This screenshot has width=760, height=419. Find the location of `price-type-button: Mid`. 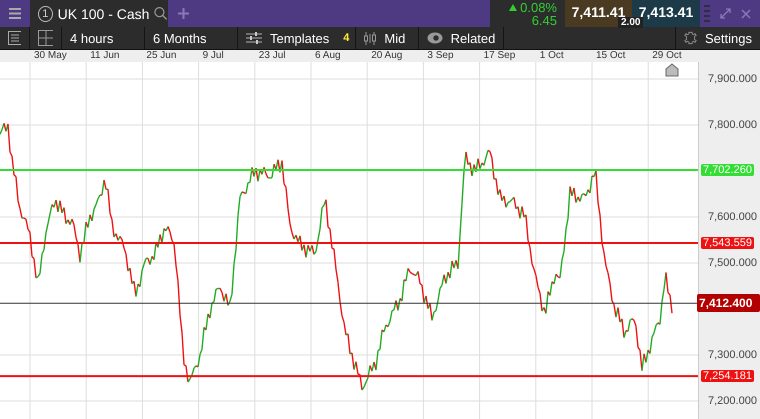

price-type-button: Mid is located at coordinates (388, 38).